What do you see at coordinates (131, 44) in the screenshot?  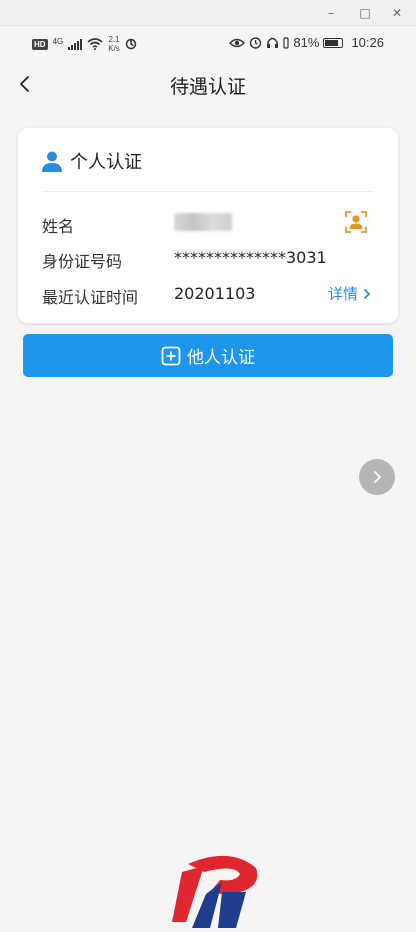 I see `data-sync-icon` at bounding box center [131, 44].